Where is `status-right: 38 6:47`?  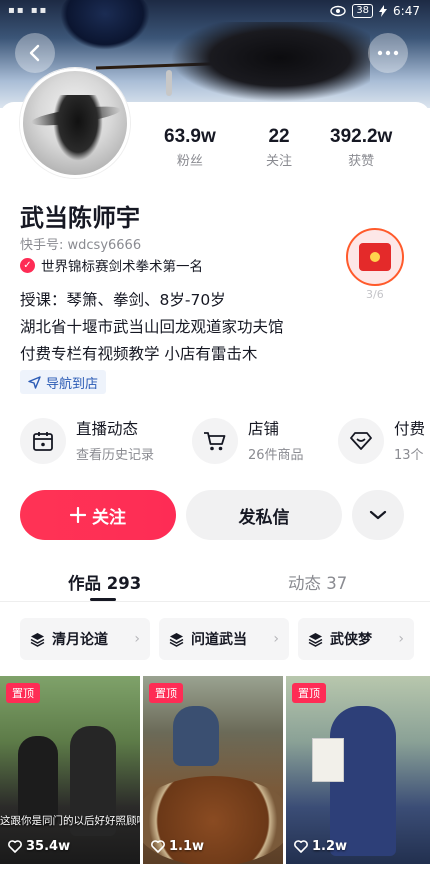
status-right: 38 6:47 is located at coordinates (375, 11).